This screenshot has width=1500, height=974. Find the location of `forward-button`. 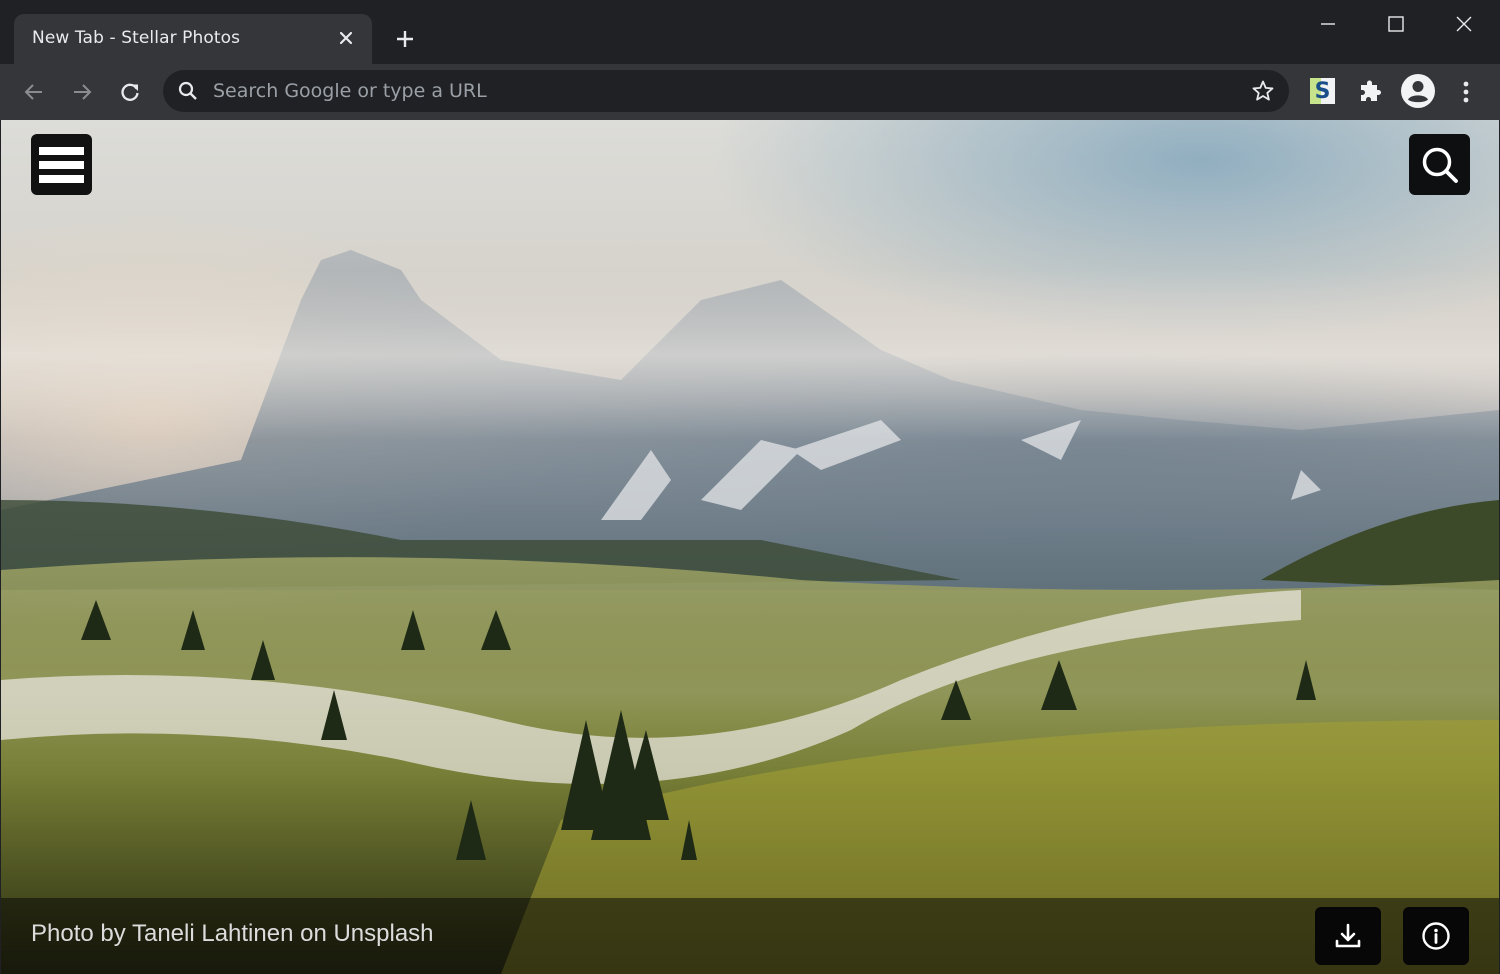

forward-button is located at coordinates (82, 92).